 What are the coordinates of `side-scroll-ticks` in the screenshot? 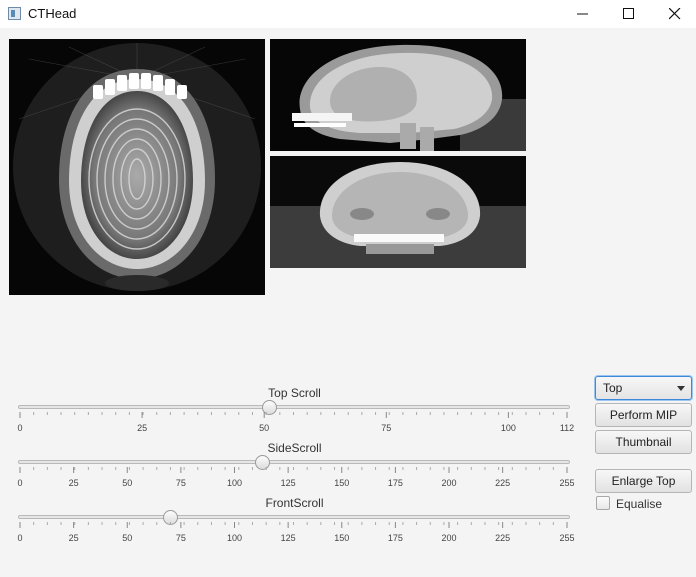 It's located at (293, 470).